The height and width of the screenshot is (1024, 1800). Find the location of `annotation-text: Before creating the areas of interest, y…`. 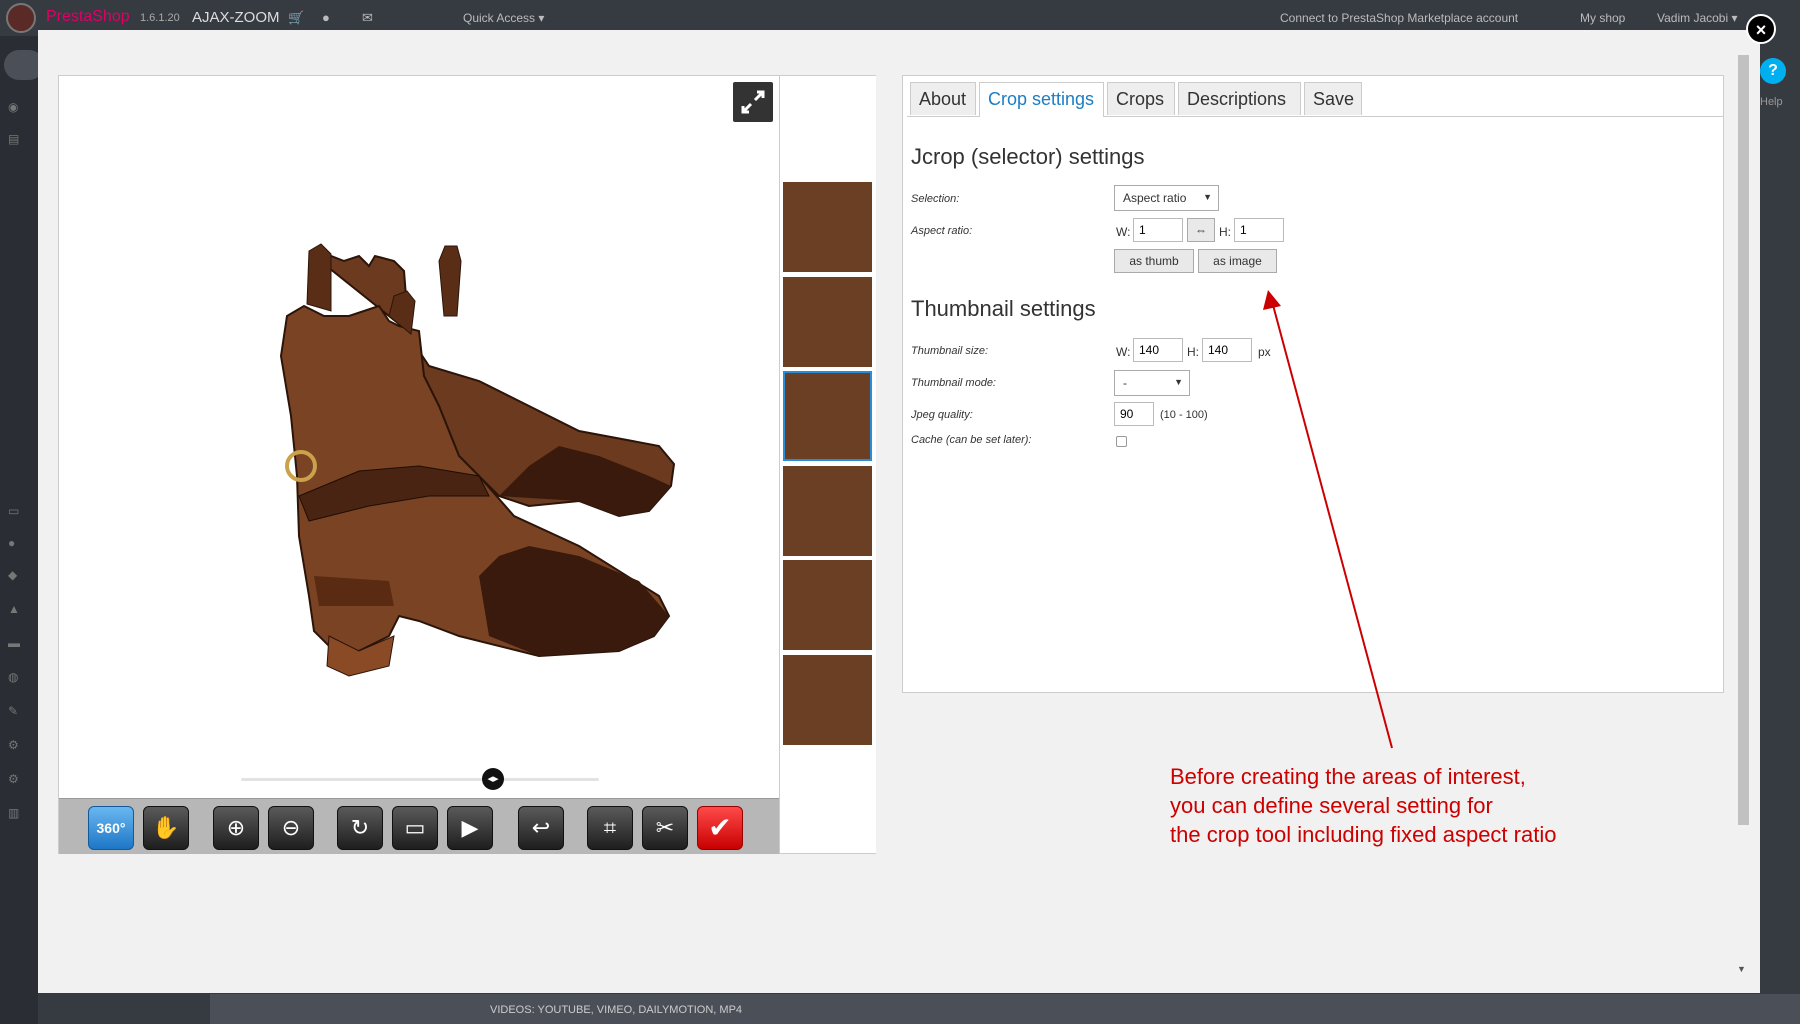

annotation-text: Before creating the areas of interest, y… is located at coordinates (1363, 805).